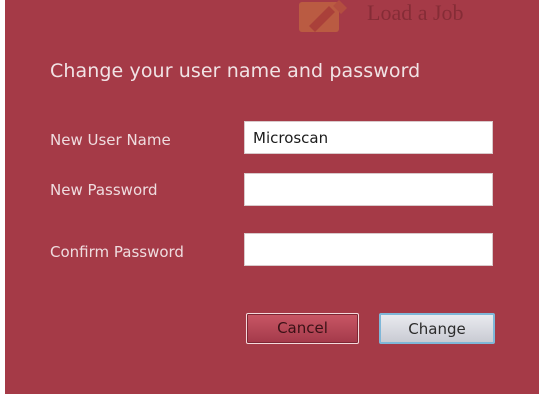 The width and height of the screenshot is (545, 402). What do you see at coordinates (324, 18) in the screenshot?
I see `job-icon` at bounding box center [324, 18].